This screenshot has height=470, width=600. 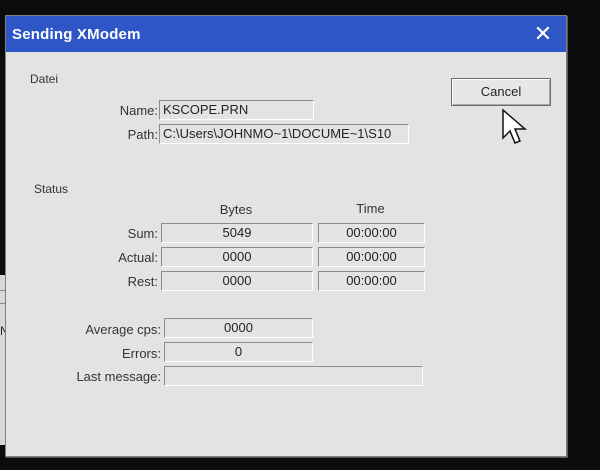 What do you see at coordinates (371, 257) in the screenshot?
I see `actual-time-field: 00:00:00` at bounding box center [371, 257].